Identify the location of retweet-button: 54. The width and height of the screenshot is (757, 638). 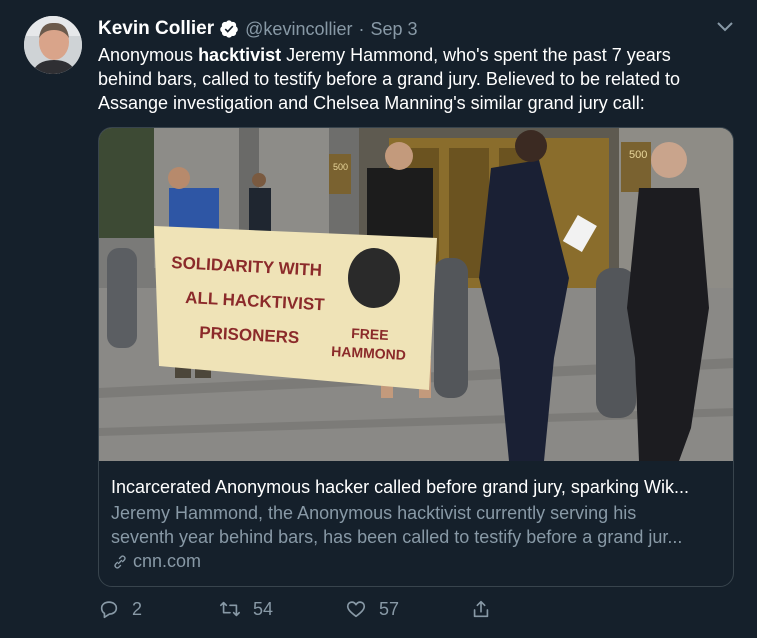
(246, 609).